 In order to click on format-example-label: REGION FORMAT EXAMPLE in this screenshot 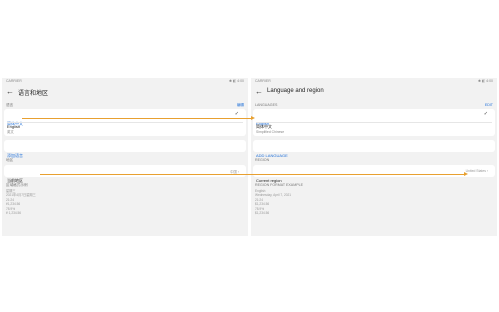, I will do `click(279, 185)`.